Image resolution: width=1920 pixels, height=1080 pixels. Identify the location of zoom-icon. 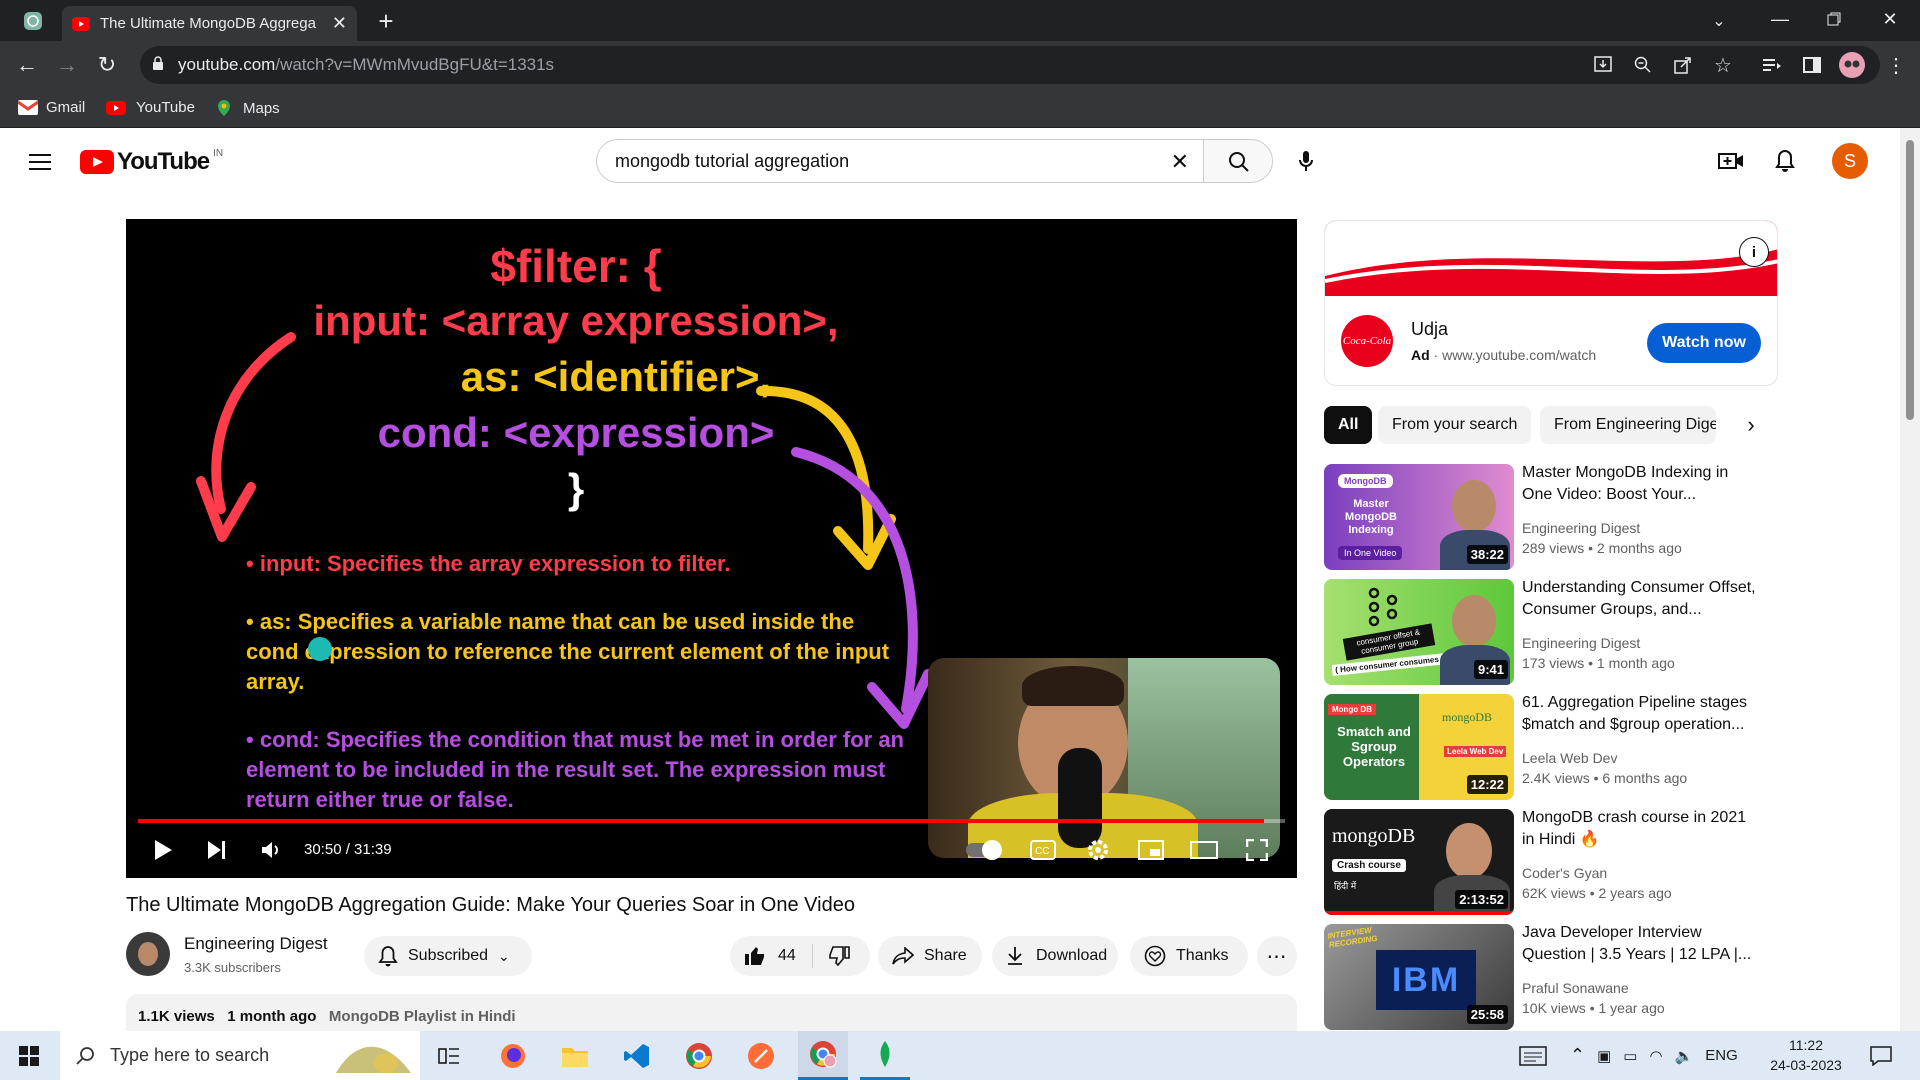
(1643, 65).